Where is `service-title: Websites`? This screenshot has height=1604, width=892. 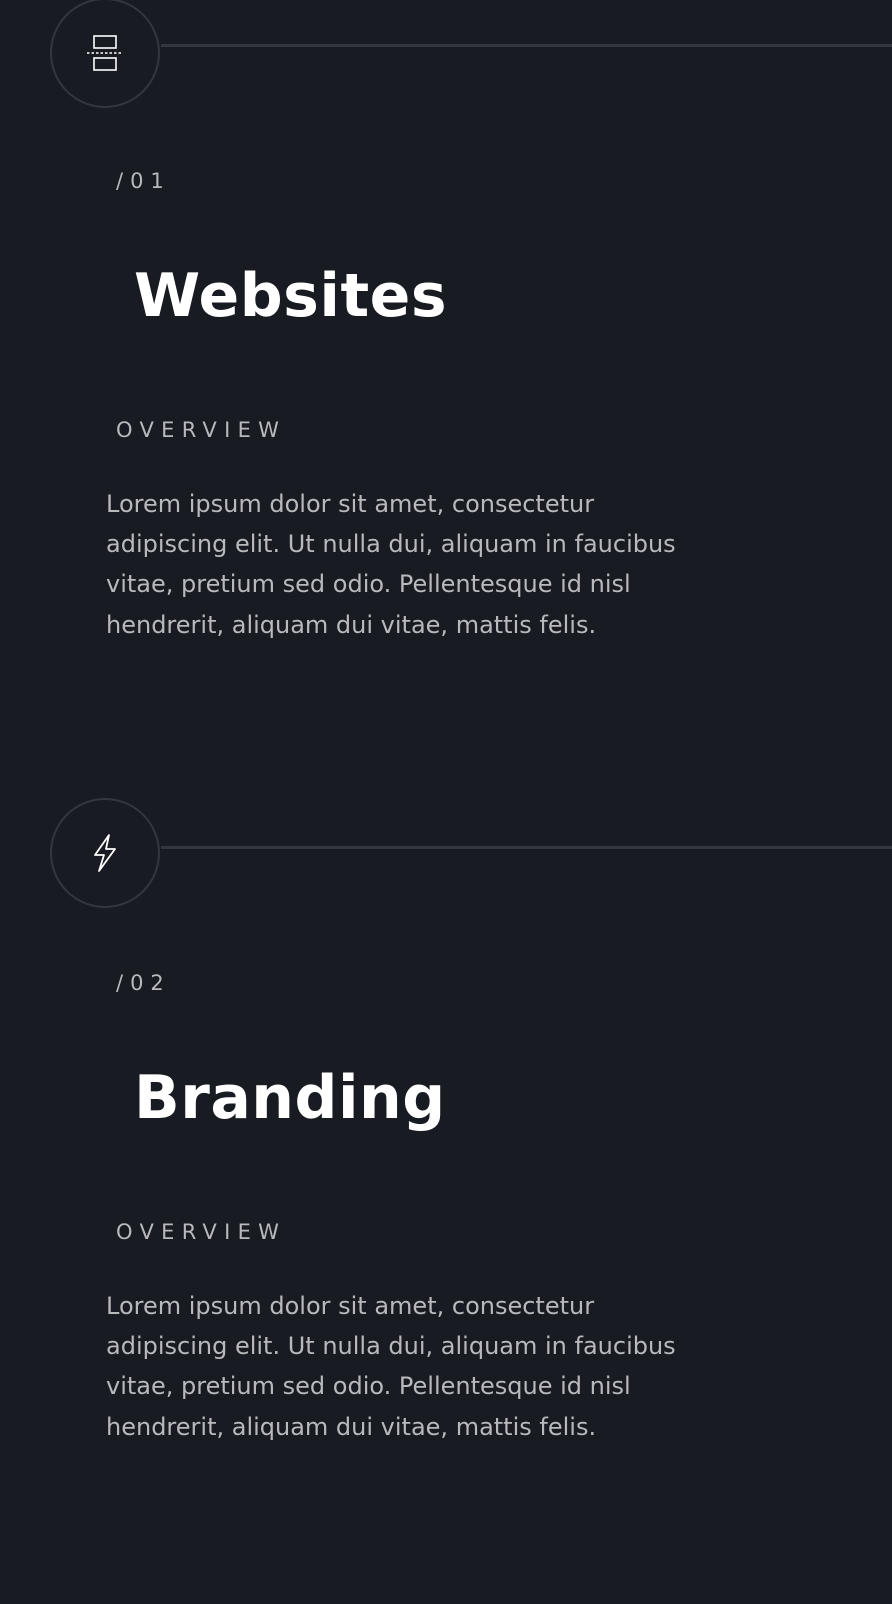 service-title: Websites is located at coordinates (291, 296).